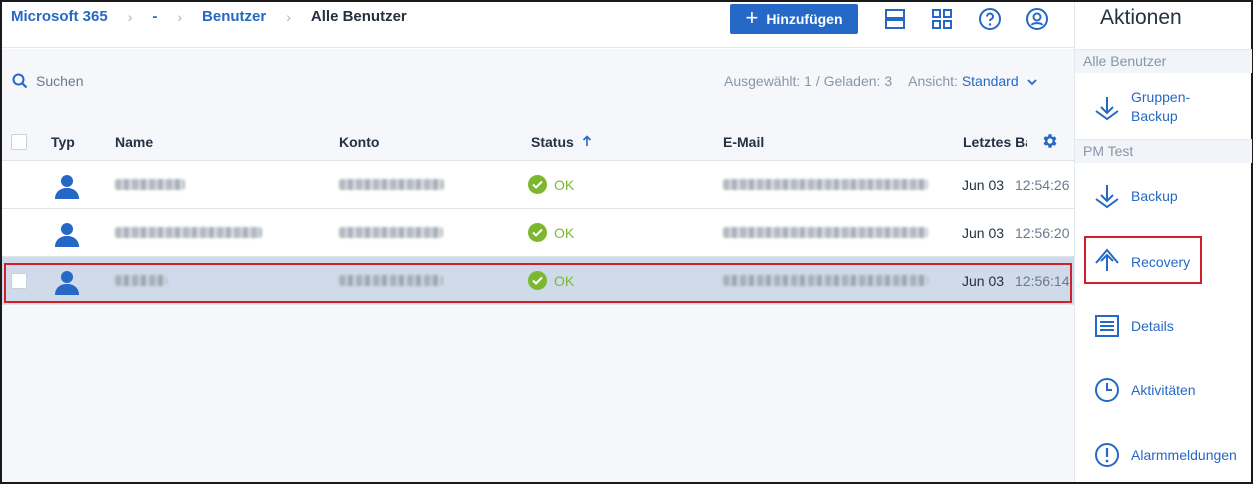  Describe the element at coordinates (1163, 151) in the screenshot. I see `section-user: PM Test` at that location.